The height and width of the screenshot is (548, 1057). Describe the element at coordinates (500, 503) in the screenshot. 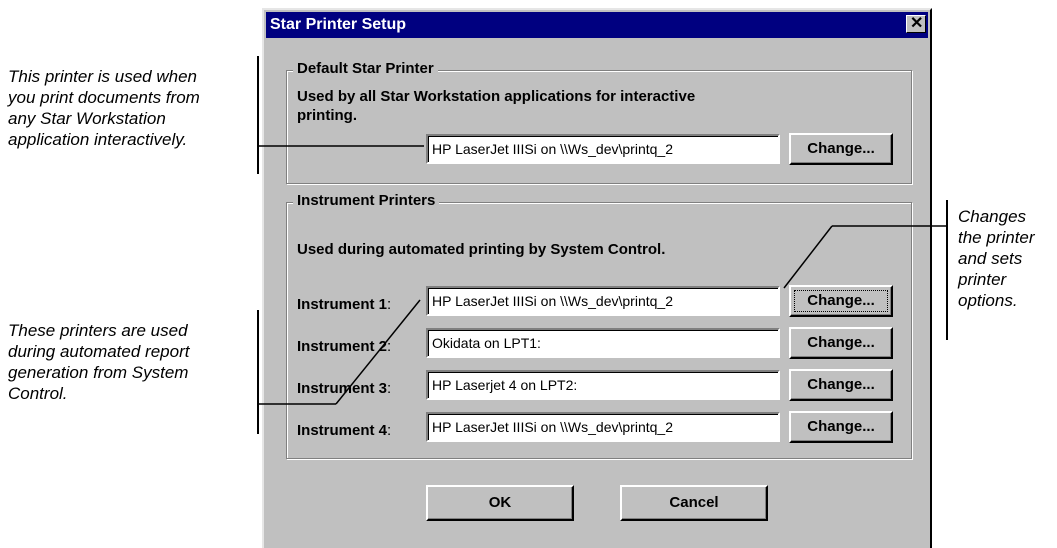

I see `ok-button: OK` at that location.